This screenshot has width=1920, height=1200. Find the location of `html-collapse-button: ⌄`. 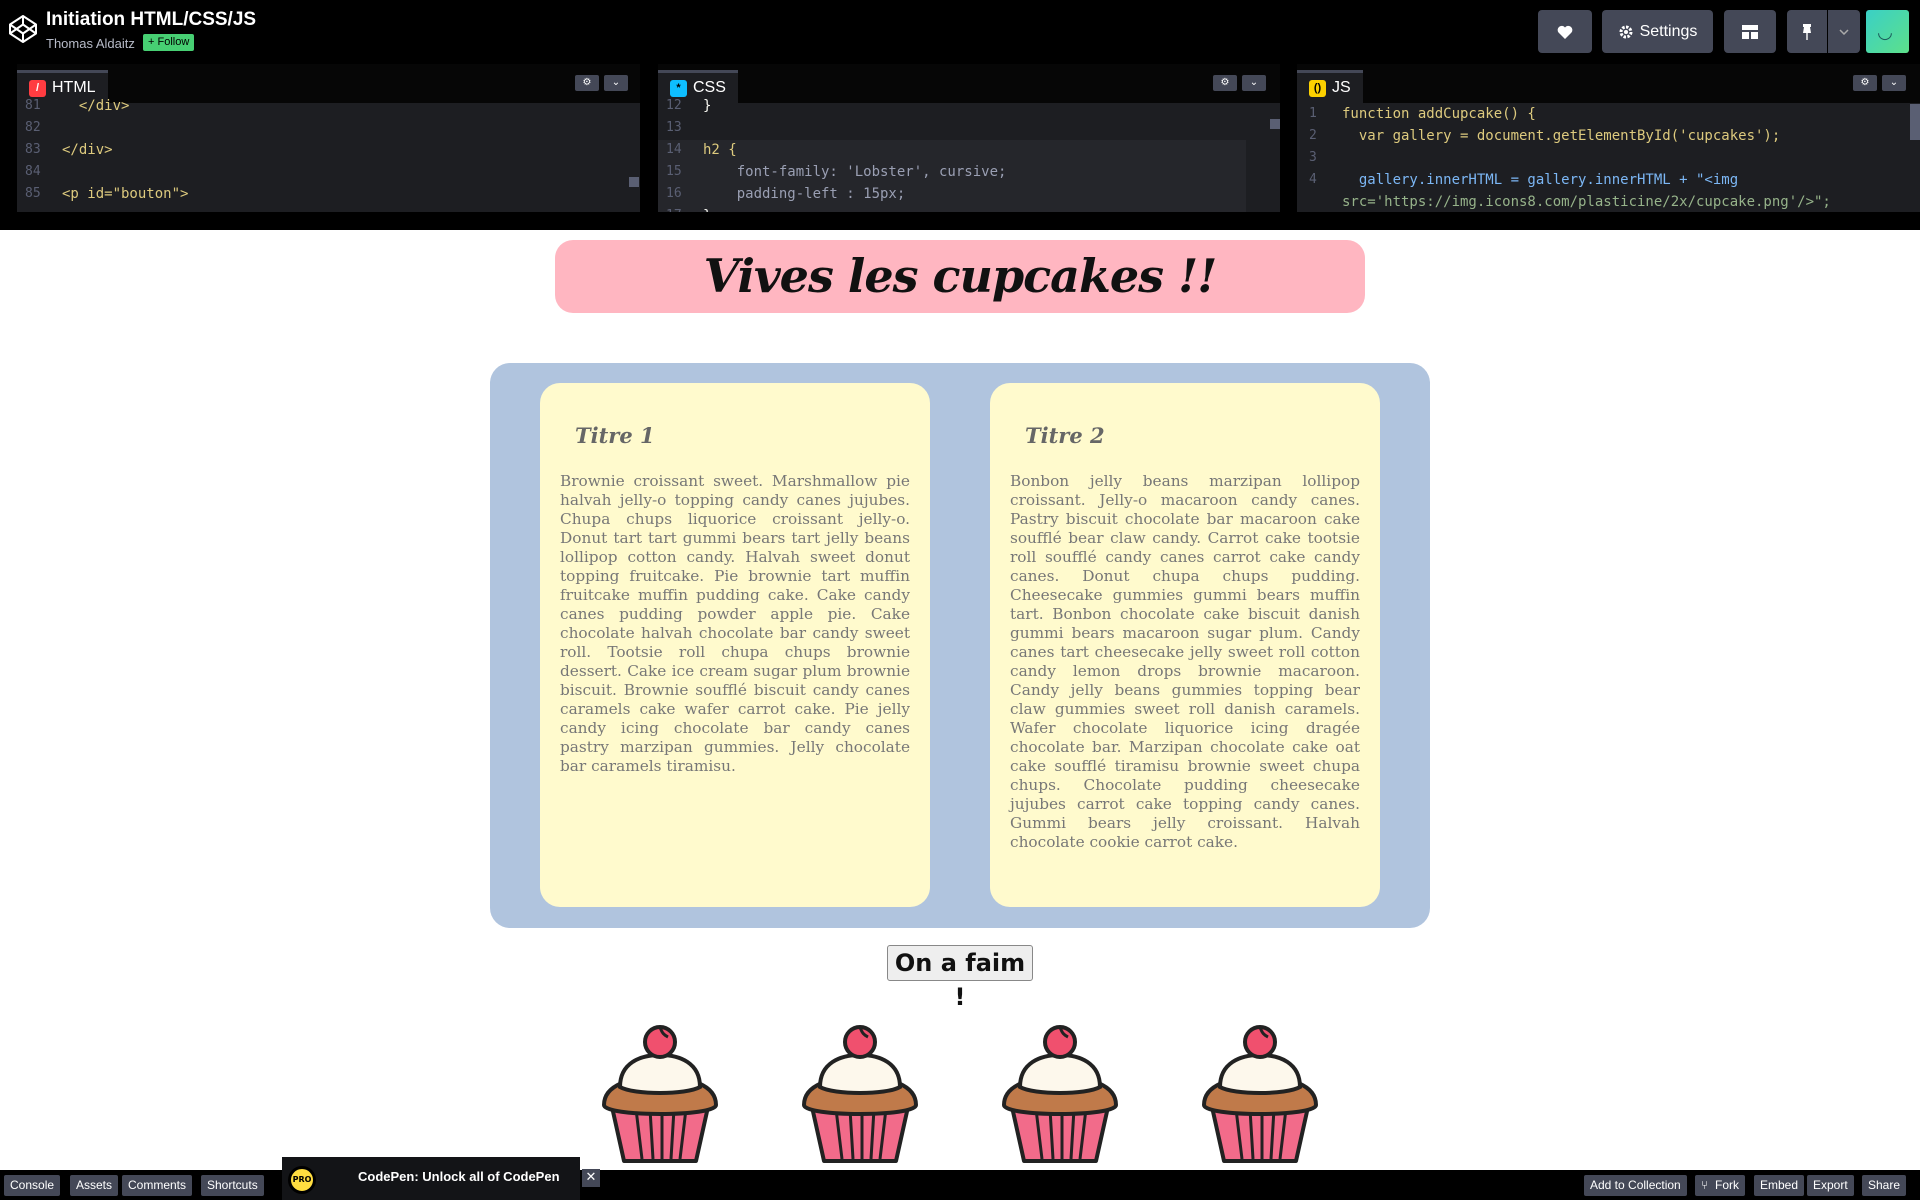

html-collapse-button: ⌄ is located at coordinates (616, 83).